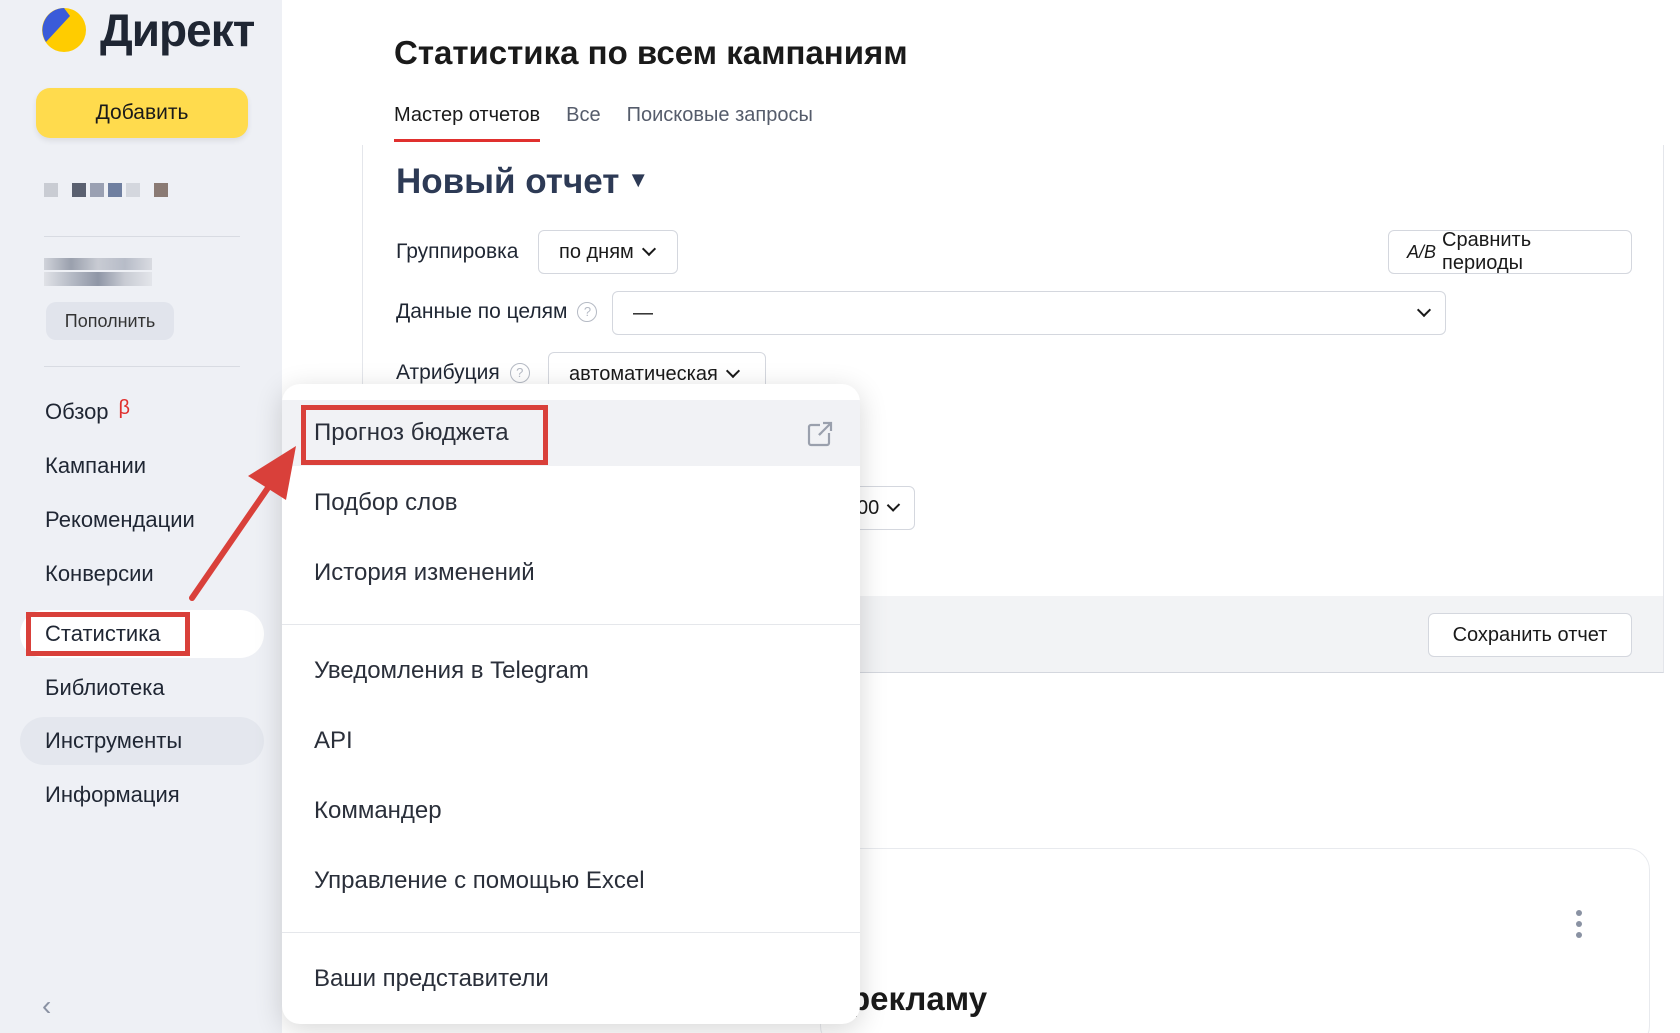 This screenshot has width=1680, height=1033. I want to click on report-title-text: Новый отчет, so click(508, 181).